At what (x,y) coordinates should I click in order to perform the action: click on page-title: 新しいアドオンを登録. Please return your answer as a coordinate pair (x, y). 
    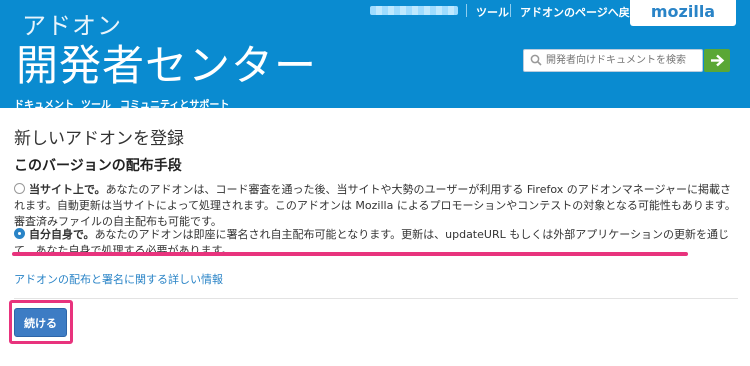
    Looking at the image, I should click on (99, 139).